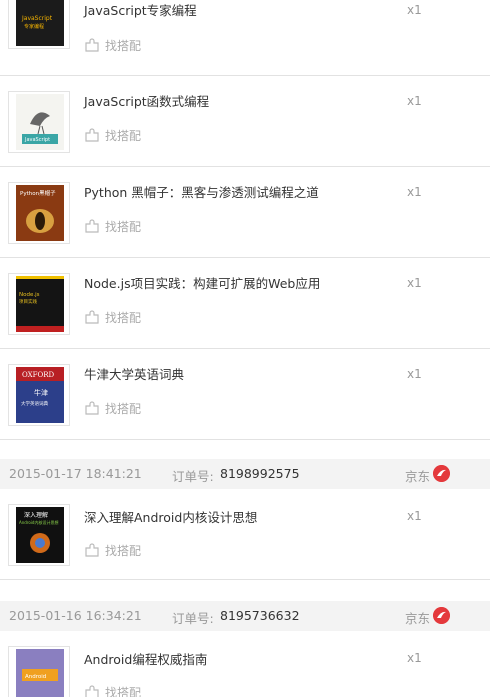 This screenshot has width=490, height=697. What do you see at coordinates (38, 375) in the screenshot?
I see `svg-text: OXFORD` at bounding box center [38, 375].